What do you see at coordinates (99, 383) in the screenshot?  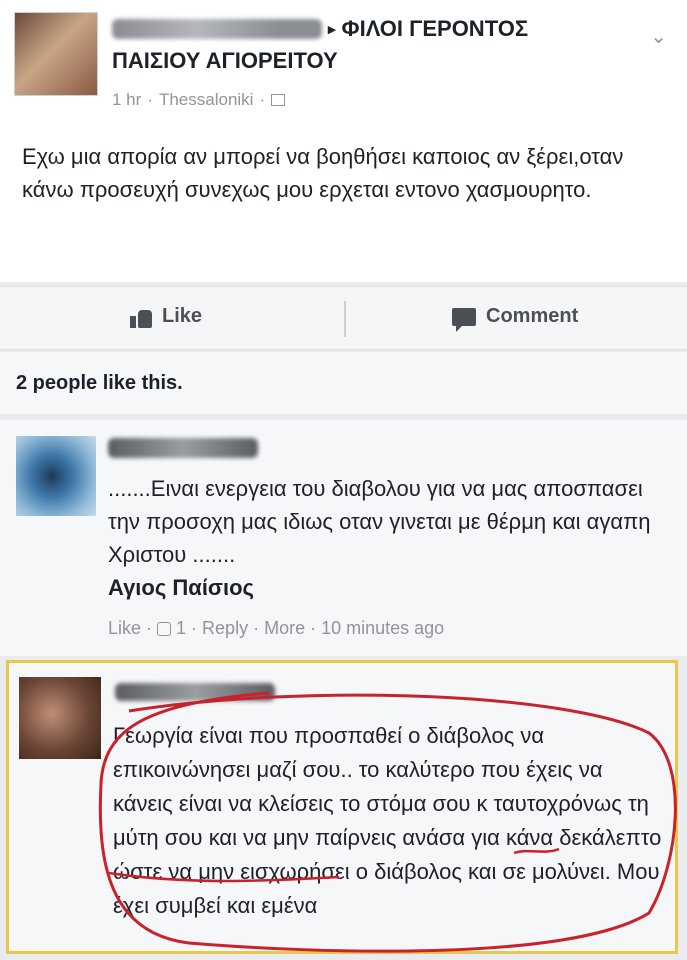 I see `likes-summary: 2 people like this.` at bounding box center [99, 383].